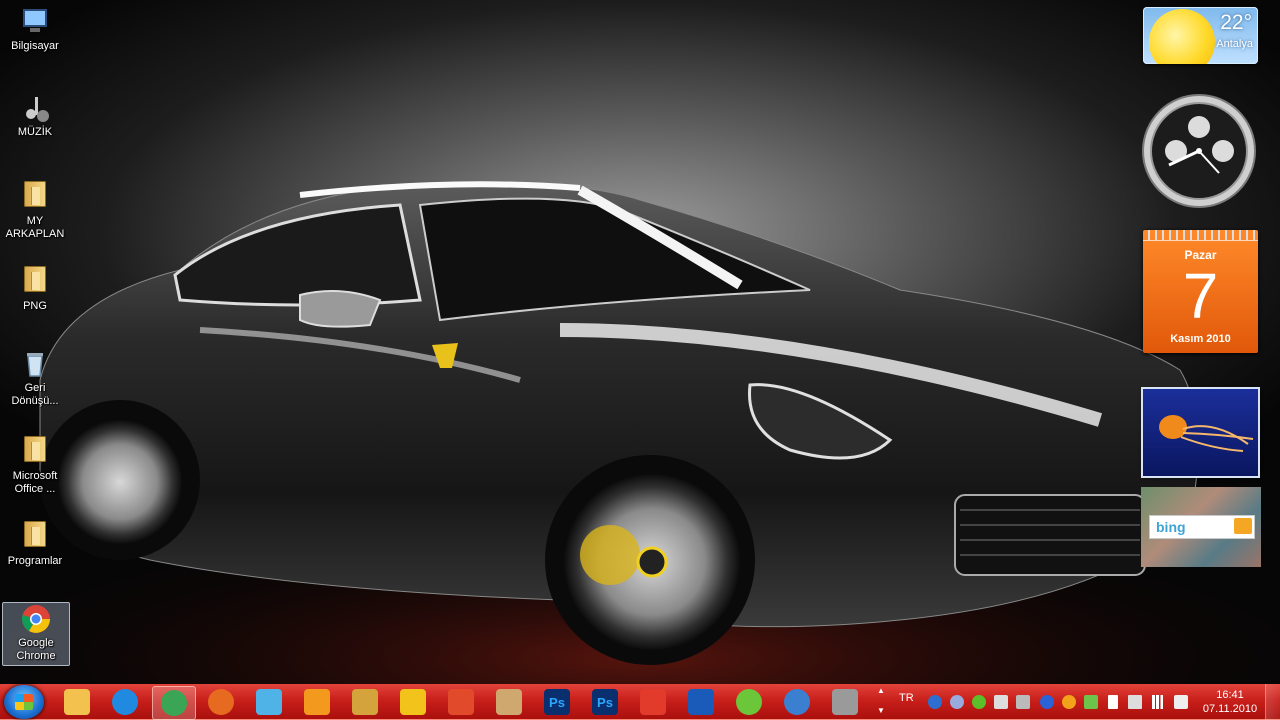 The height and width of the screenshot is (720, 1280). I want to click on desktop-icon-google-chrome: Google Chrome, so click(36, 634).